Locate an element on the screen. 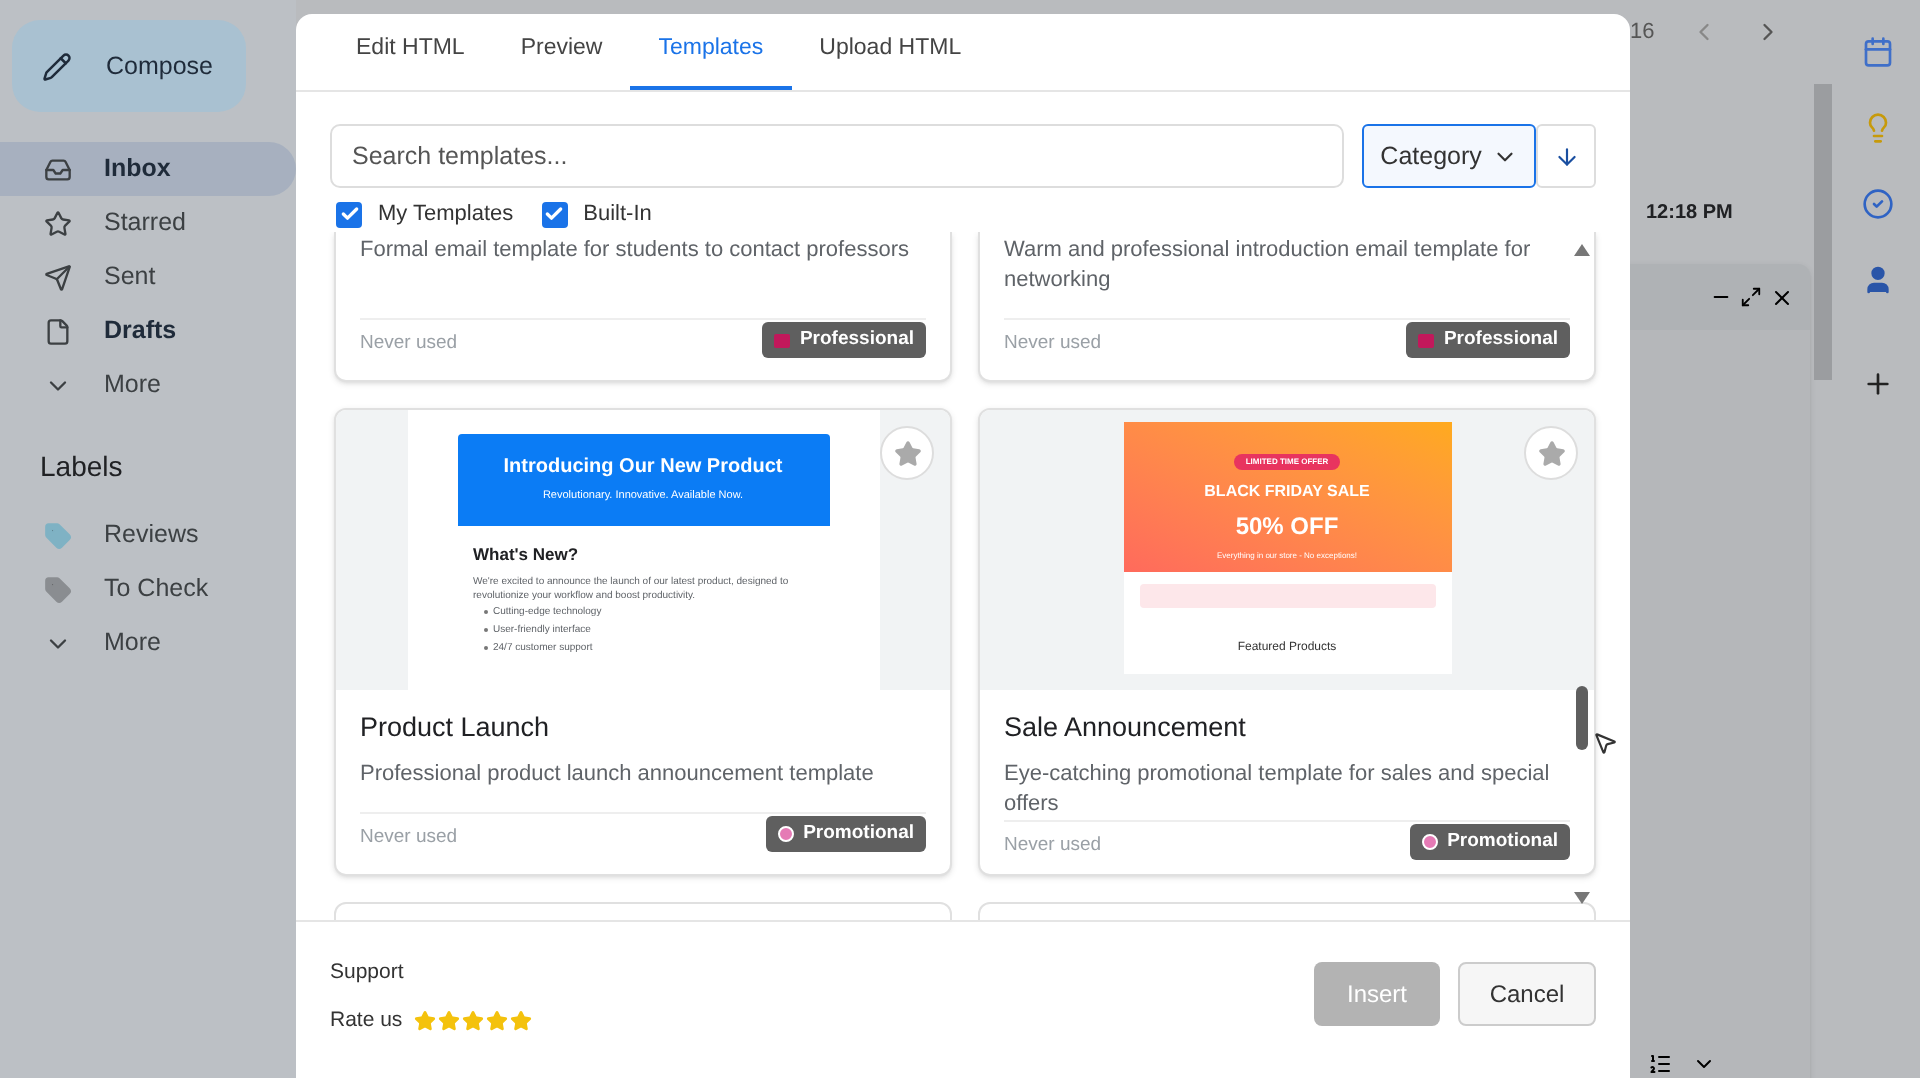 The width and height of the screenshot is (1920, 1078). filter-label: Built-In is located at coordinates (617, 214).